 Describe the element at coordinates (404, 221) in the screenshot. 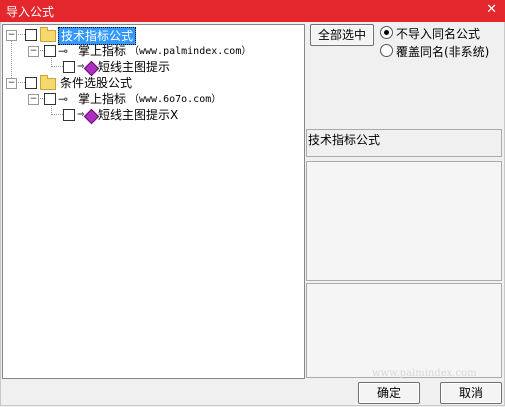

I see `description-panel` at that location.